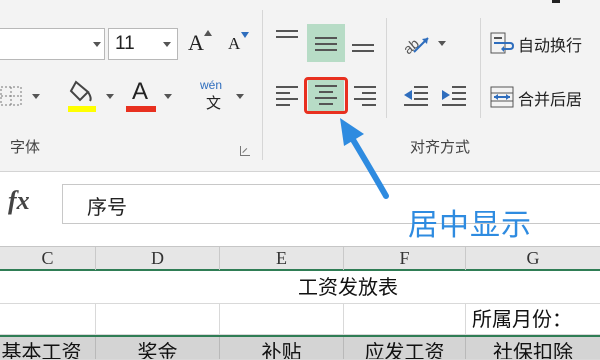 The width and height of the screenshot is (600, 360). What do you see at coordinates (288, 96) in the screenshot?
I see `align-left-button` at bounding box center [288, 96].